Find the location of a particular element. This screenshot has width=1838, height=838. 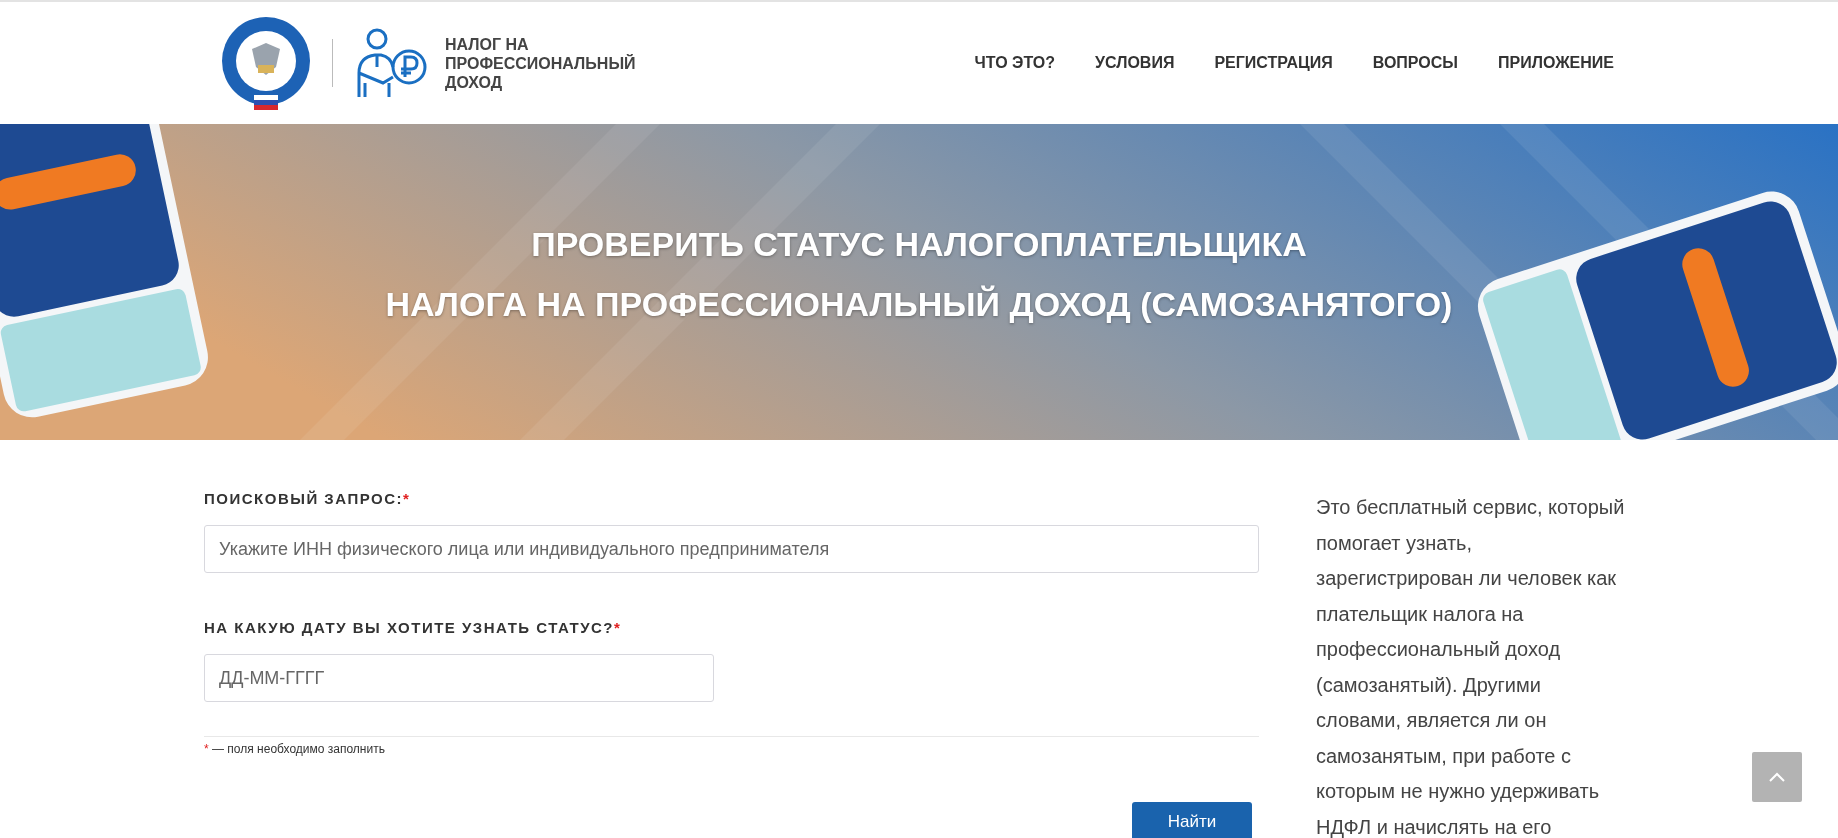

input-field: Укажите ИНН физического лица или индивидуального предпринимателя is located at coordinates (731, 549).